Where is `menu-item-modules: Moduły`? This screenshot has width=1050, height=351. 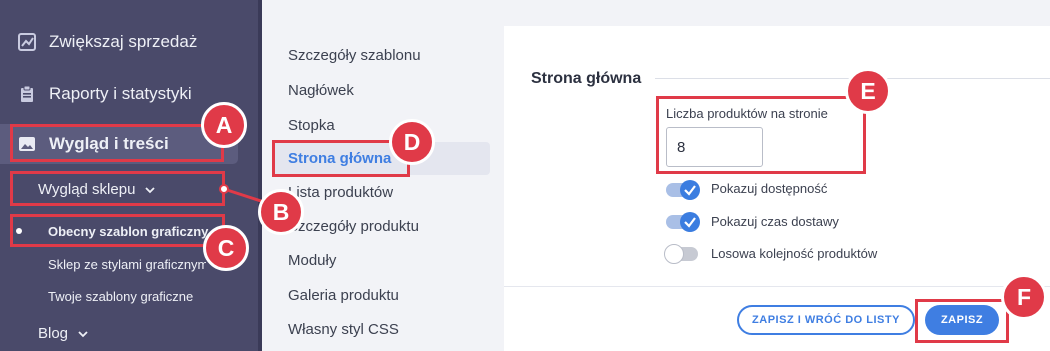 menu-item-modules: Moduły is located at coordinates (312, 260).